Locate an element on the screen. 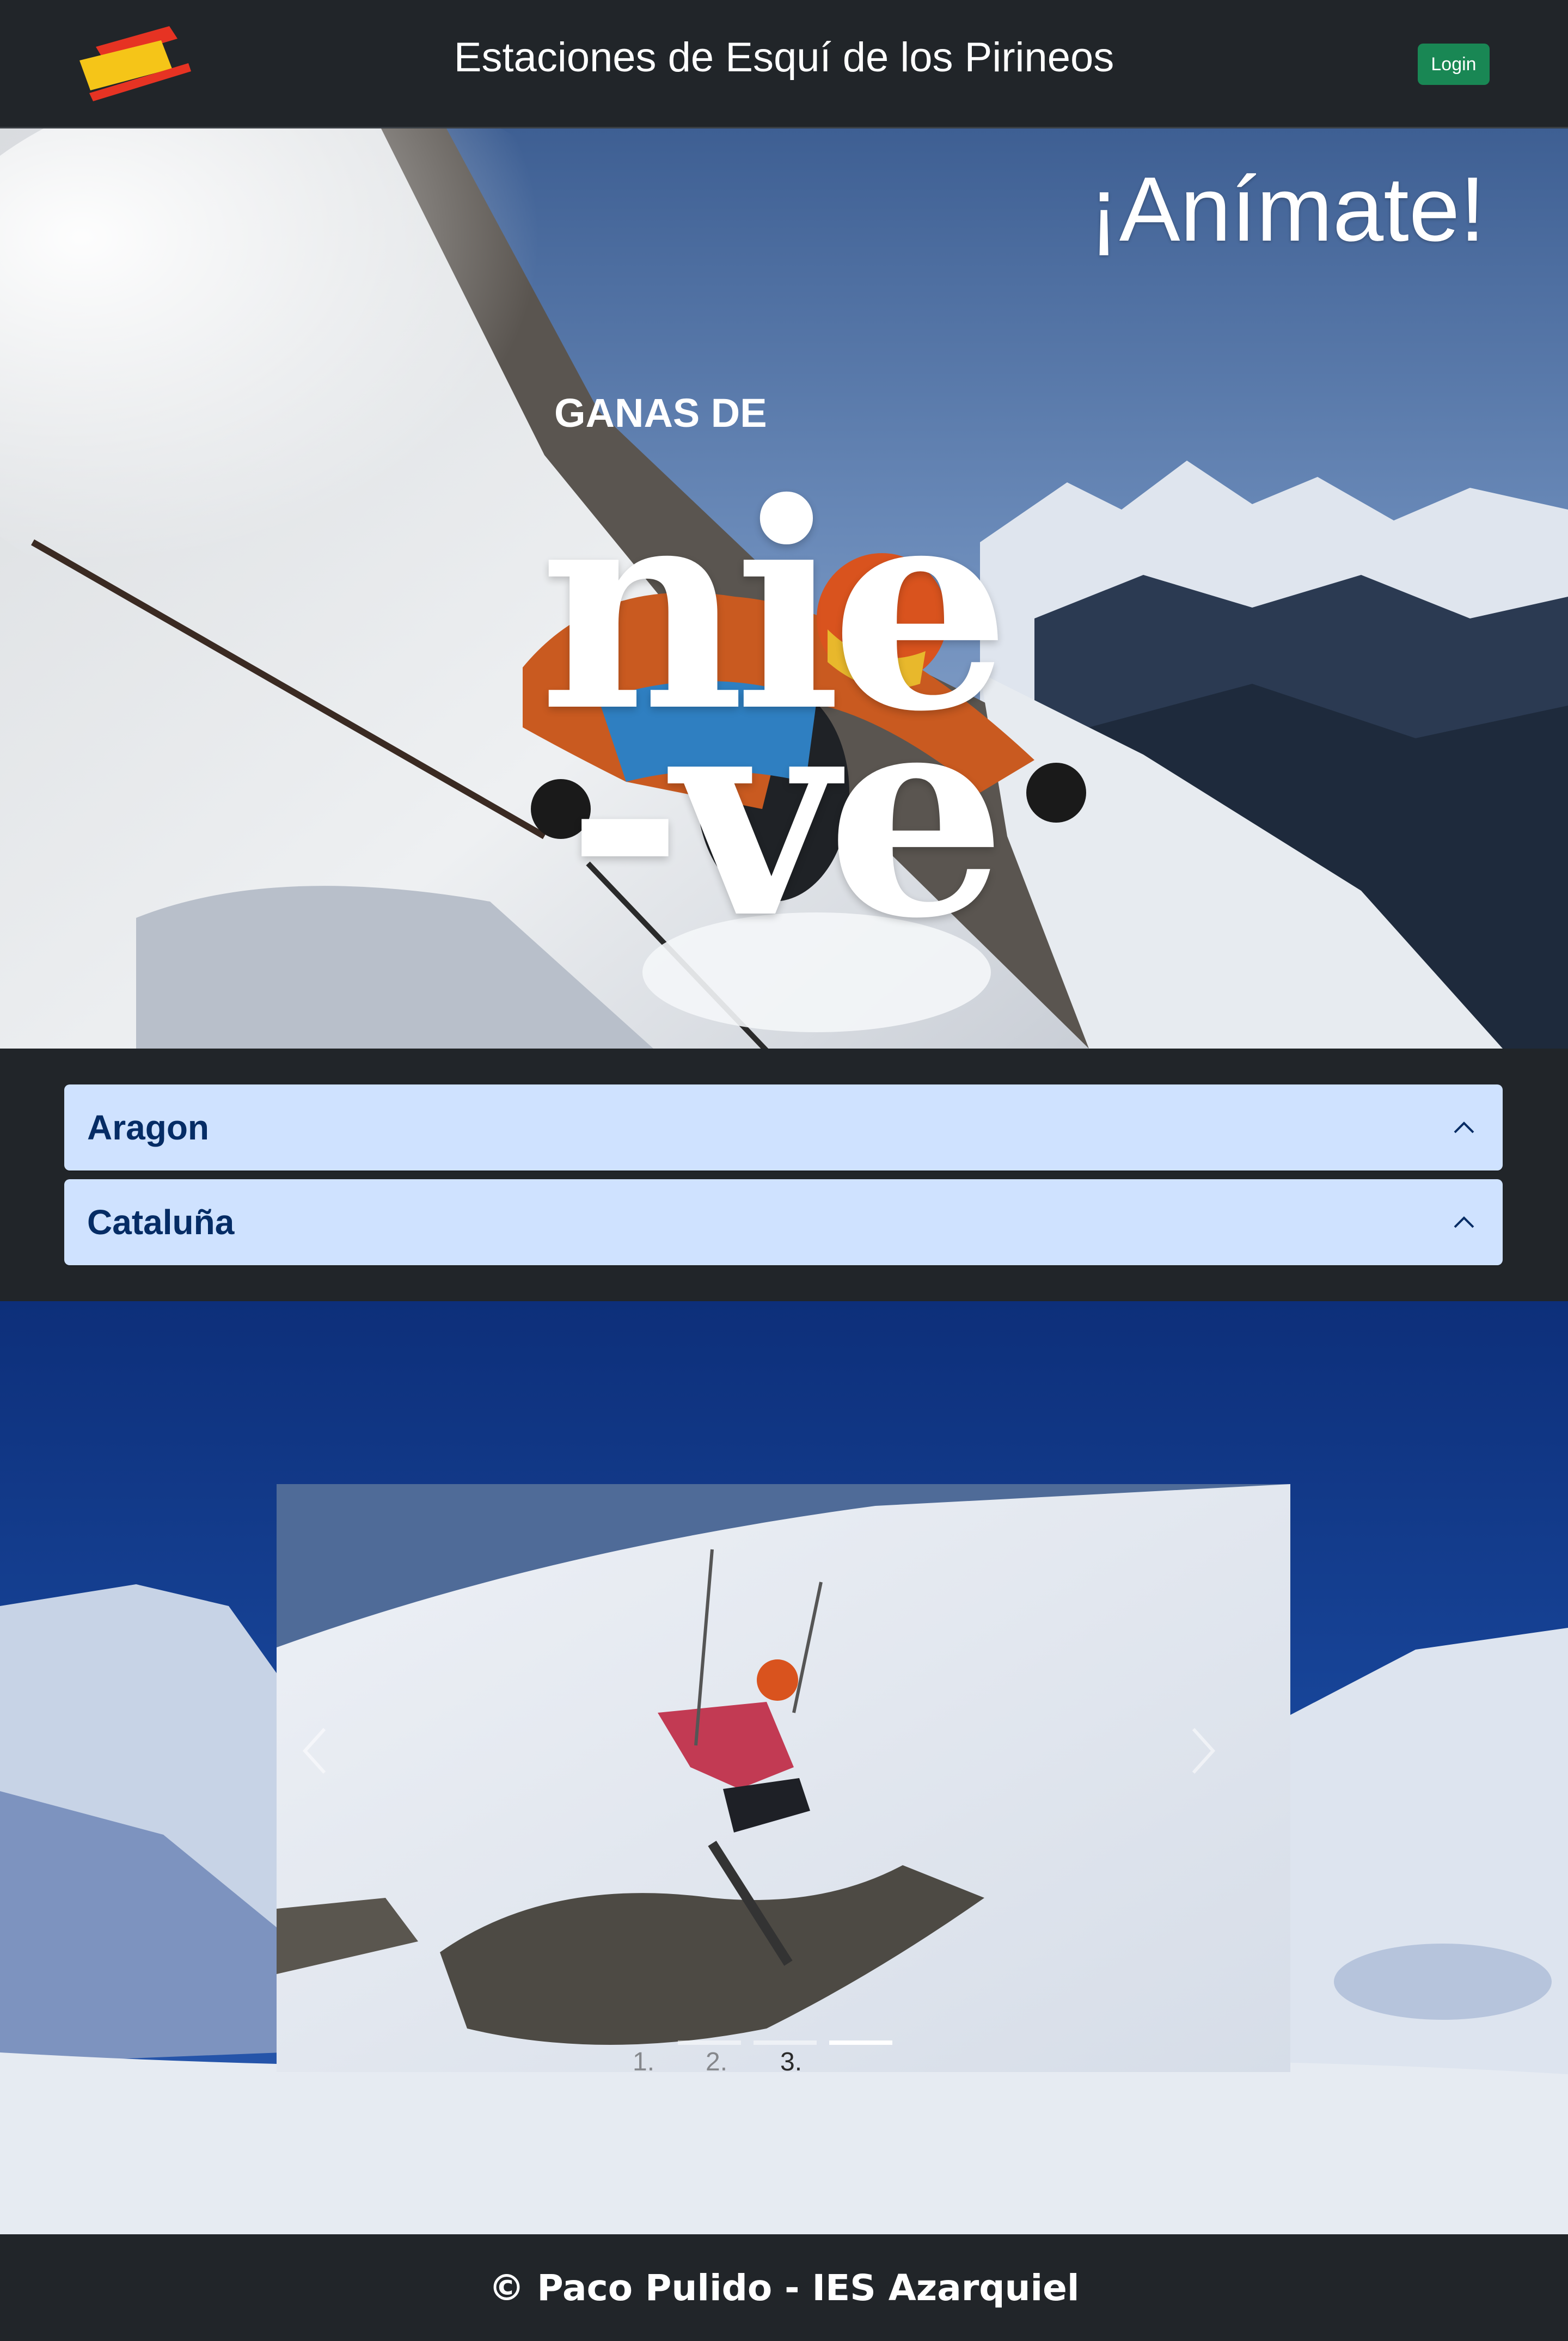 Image resolution: width=1568 pixels, height=2341 pixels. indicator-number: 1. is located at coordinates (644, 2060).